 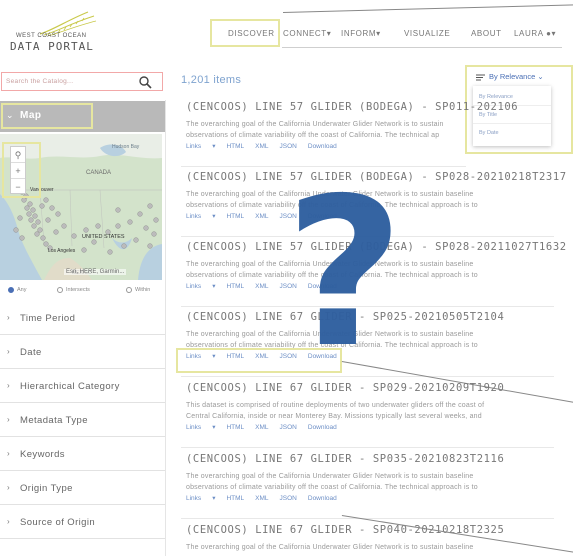 What do you see at coordinates (480, 77) in the screenshot?
I see `sort-lines-icon` at bounding box center [480, 77].